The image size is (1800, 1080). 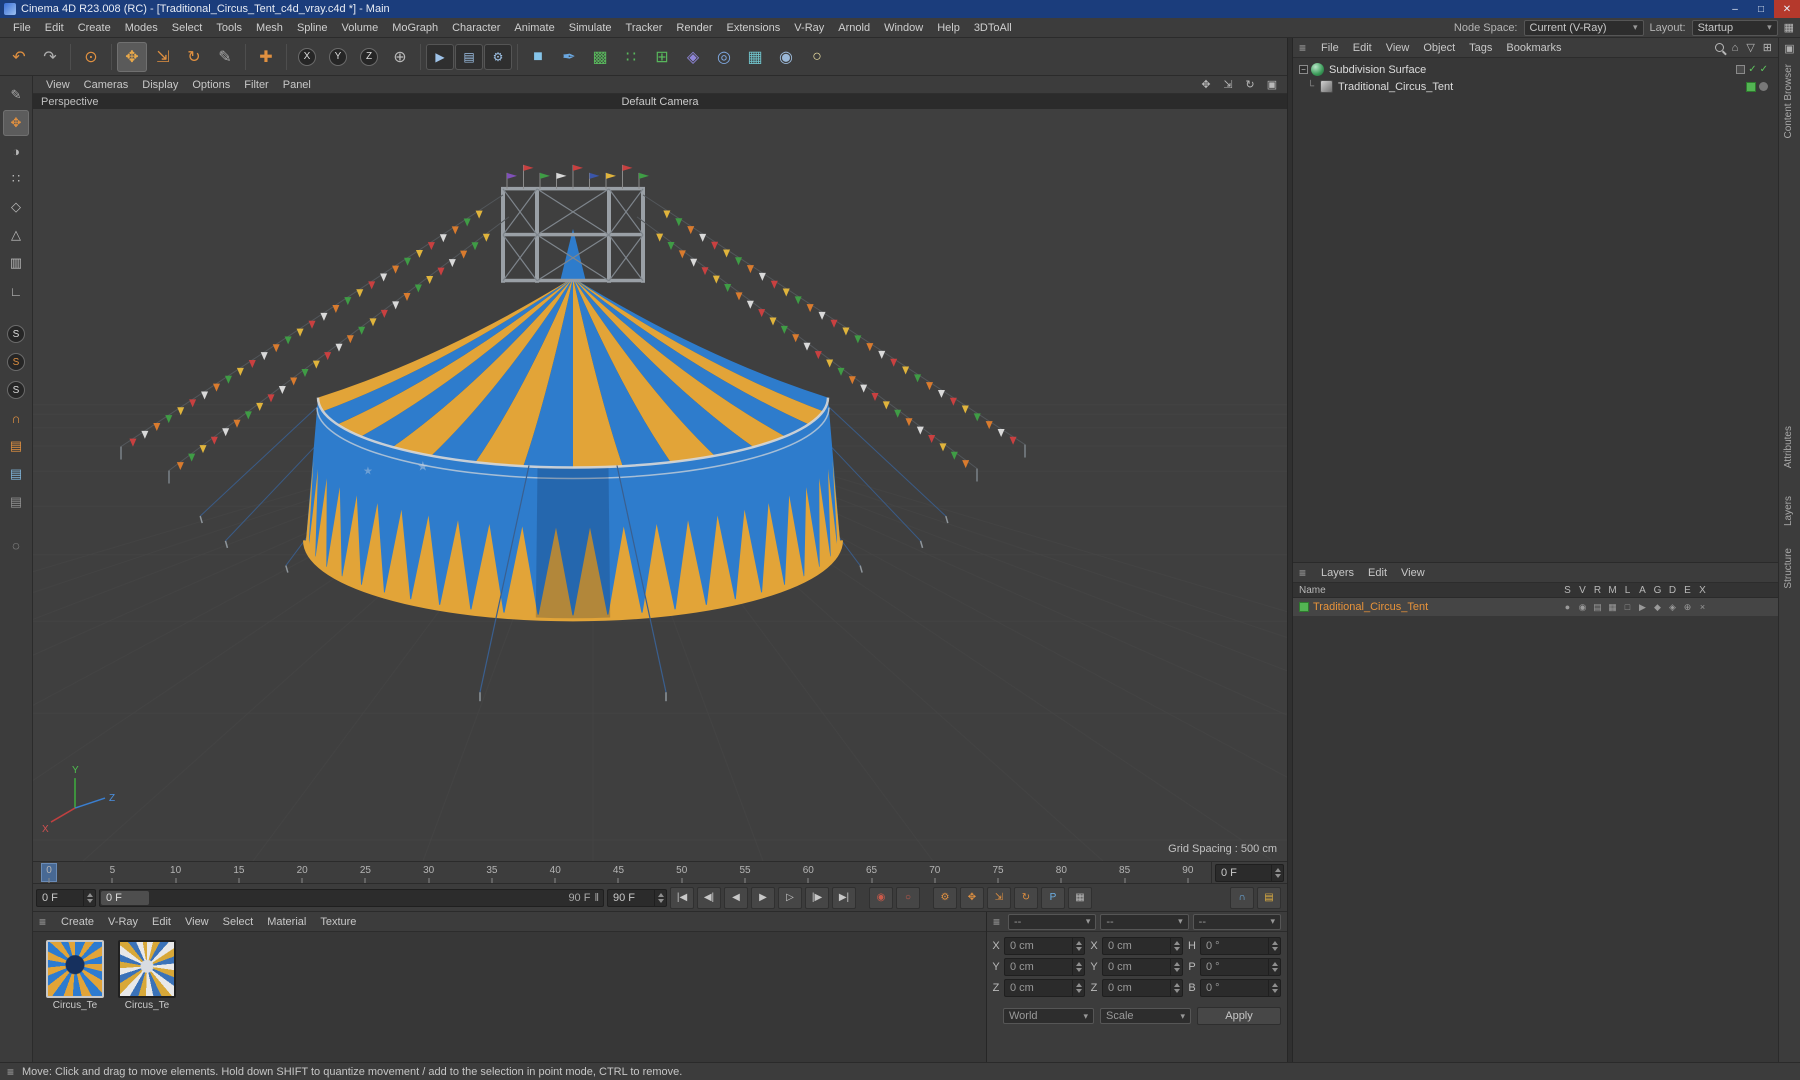 What do you see at coordinates (297, 85) in the screenshot?
I see `vp-menu-panel: Panel` at bounding box center [297, 85].